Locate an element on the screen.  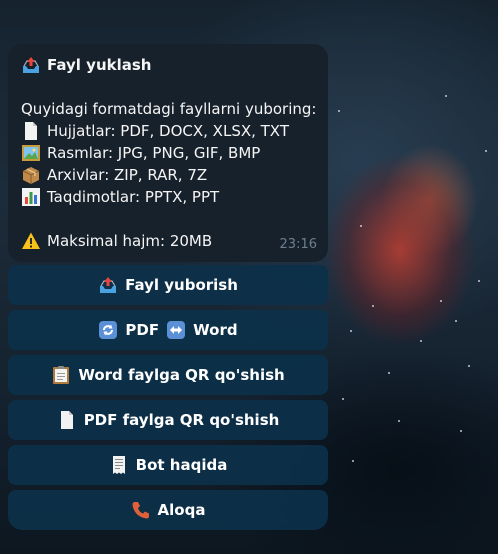
clipboard-icon is located at coordinates (61, 375).